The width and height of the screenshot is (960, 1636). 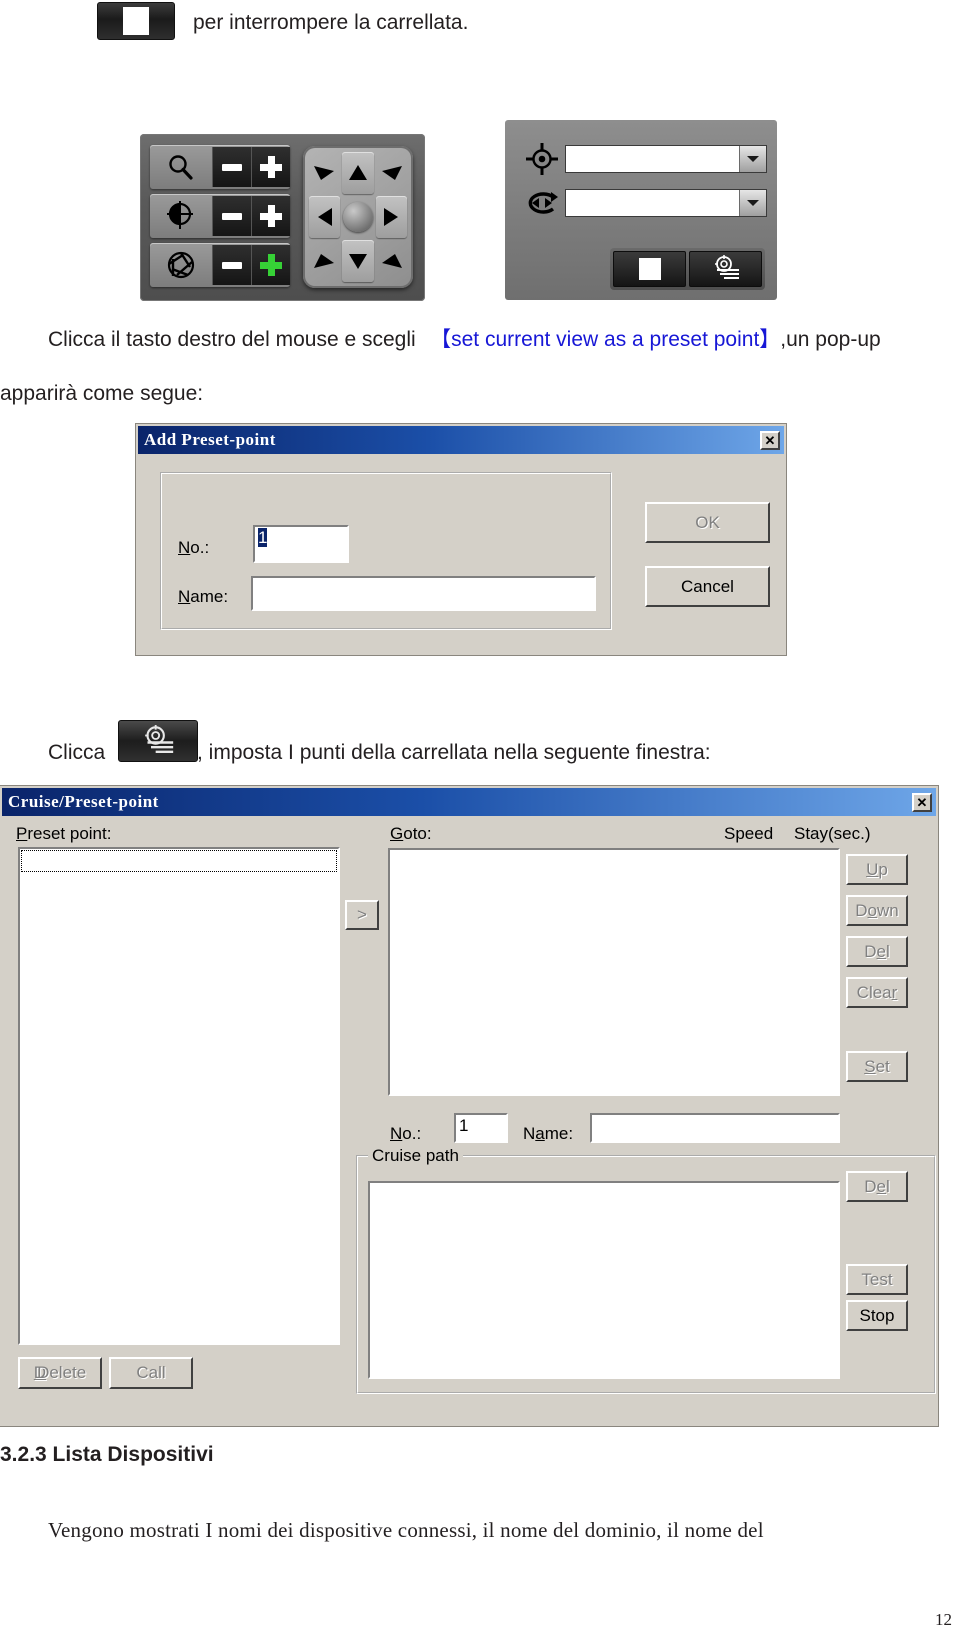 I want to click on transfer-right-button: >, so click(x=362, y=915).